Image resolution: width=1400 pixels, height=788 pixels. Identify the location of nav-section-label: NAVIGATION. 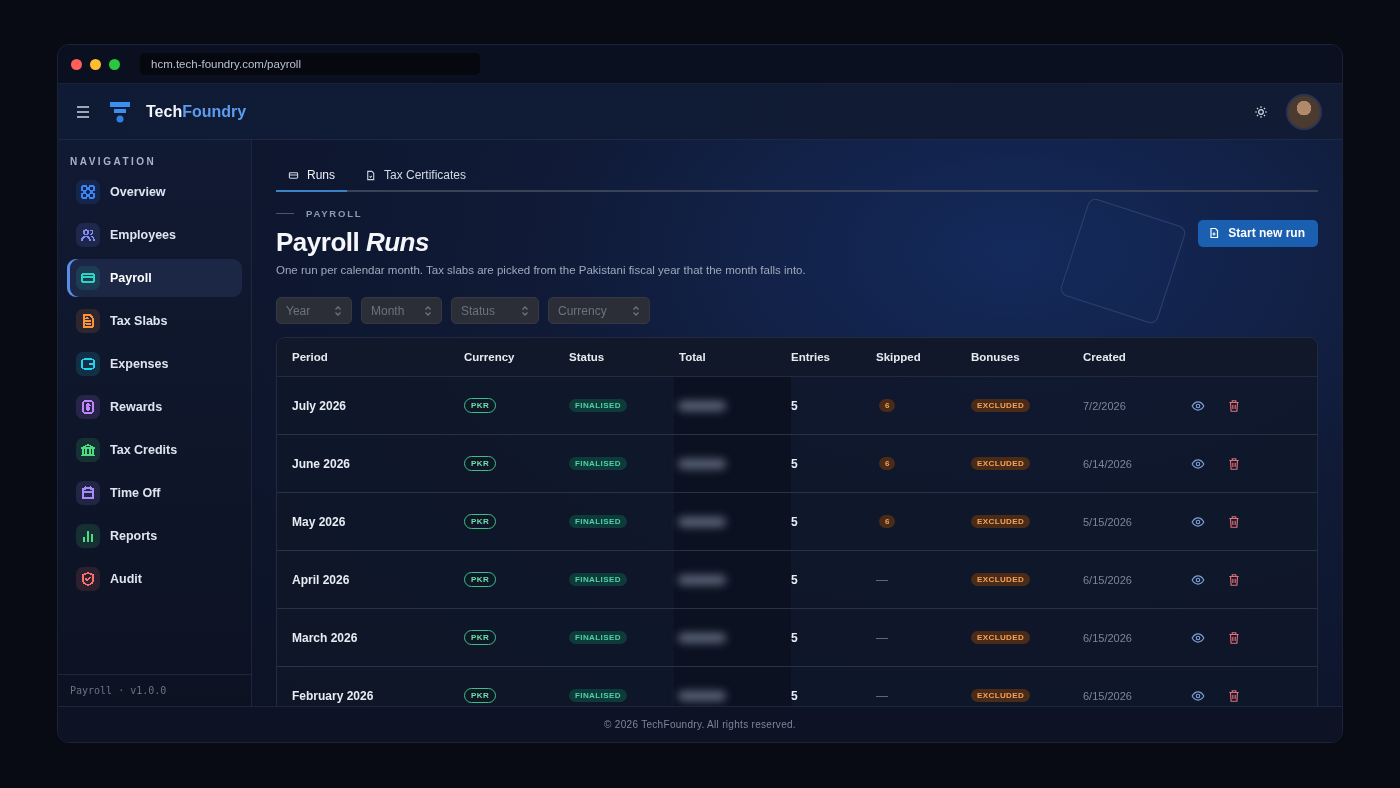
(113, 162).